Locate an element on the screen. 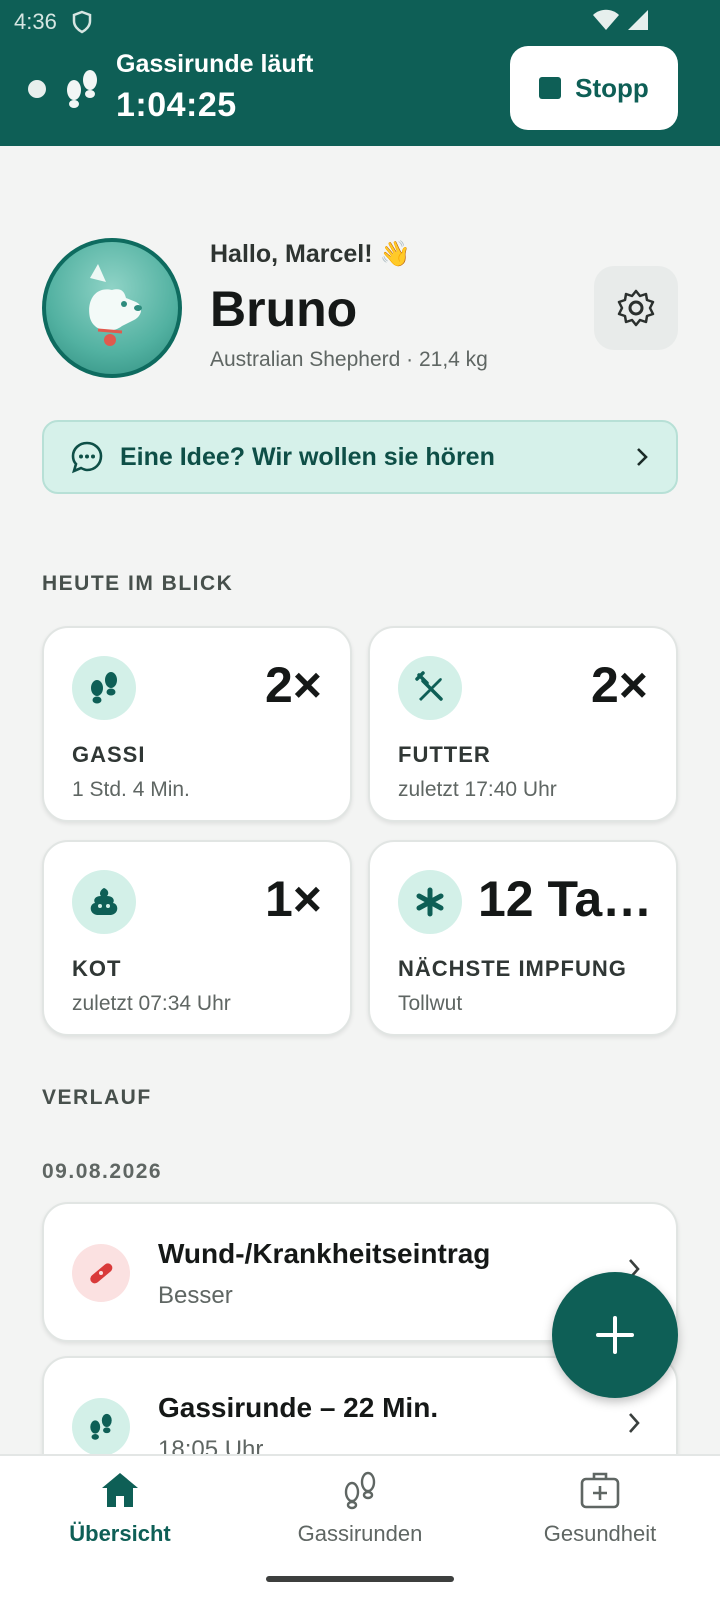 This screenshot has height=1600, width=720. nav-item-gassirunden: Gassirunden is located at coordinates (360, 1508).